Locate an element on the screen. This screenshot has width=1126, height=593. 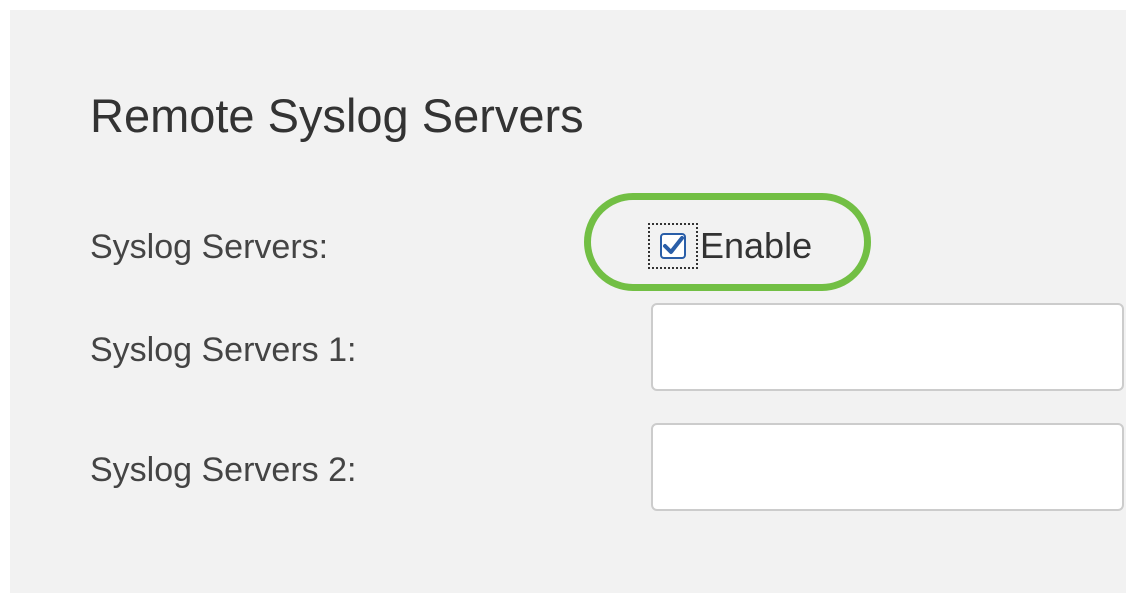
syslog-server-2-label: Syslog Servers 2: is located at coordinates (223, 470).